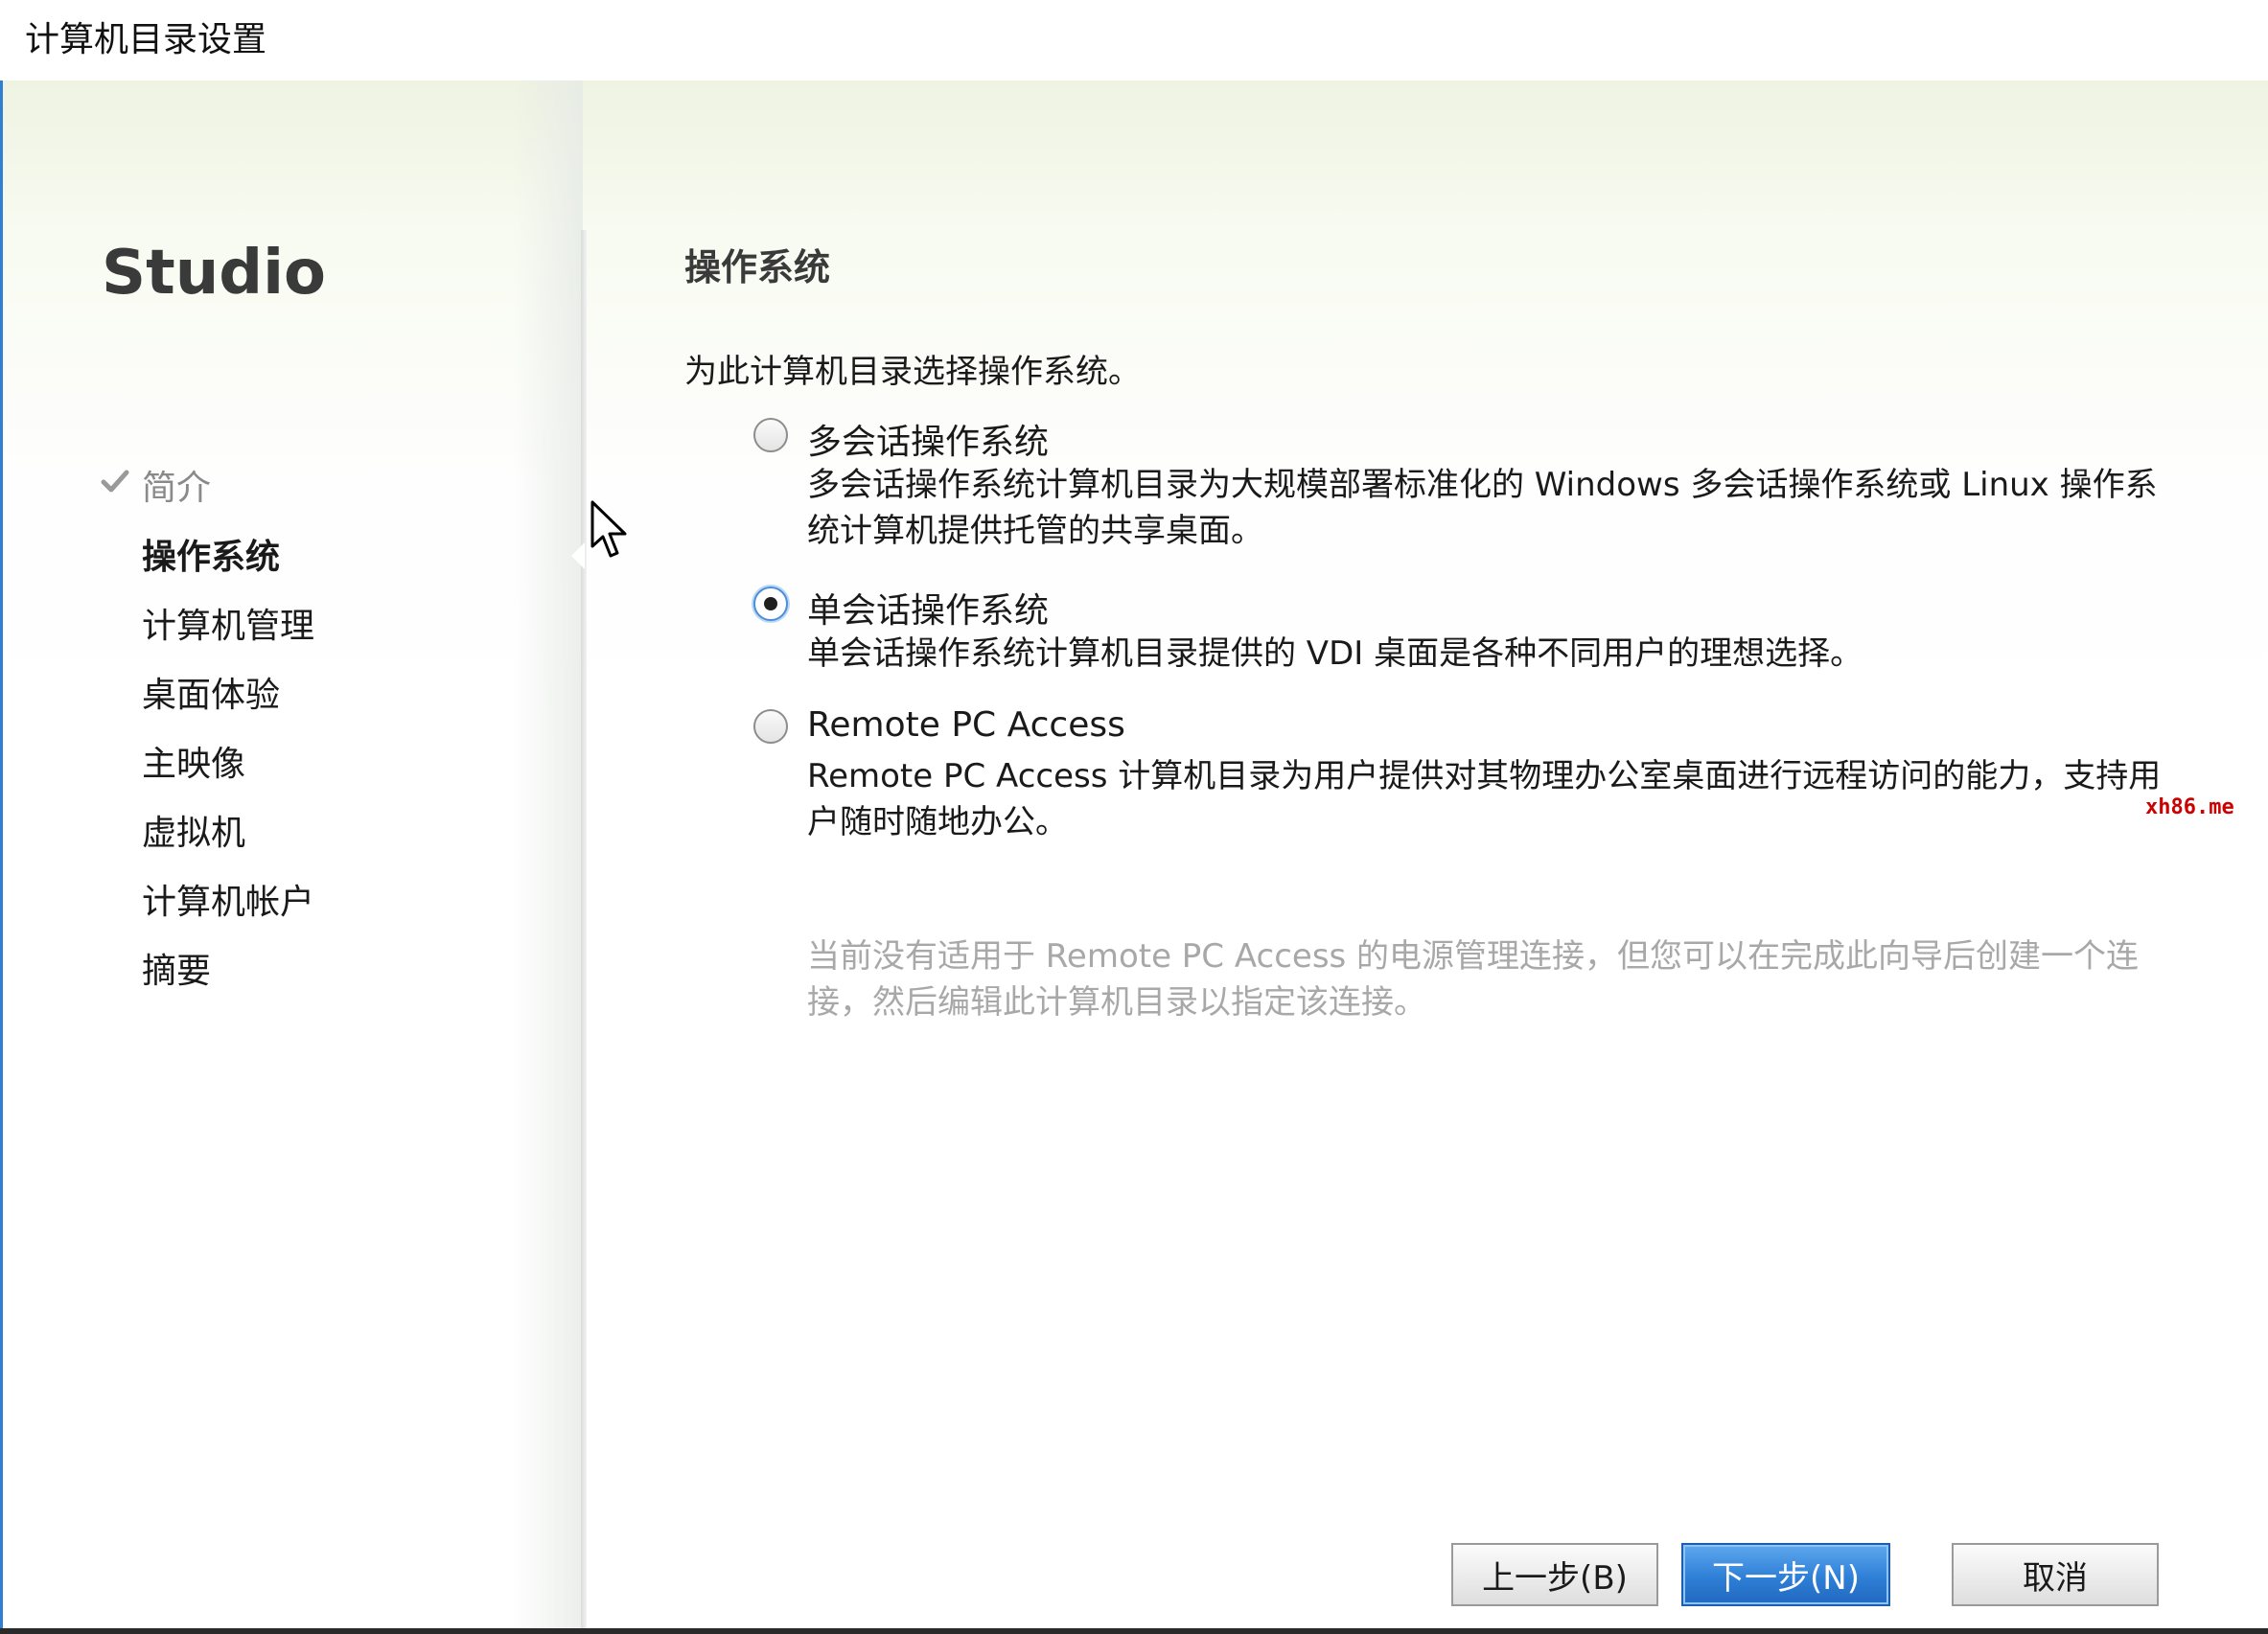 The height and width of the screenshot is (1634, 2268). Describe the element at coordinates (177, 489) in the screenshot. I see `step-intro: 简介` at that location.